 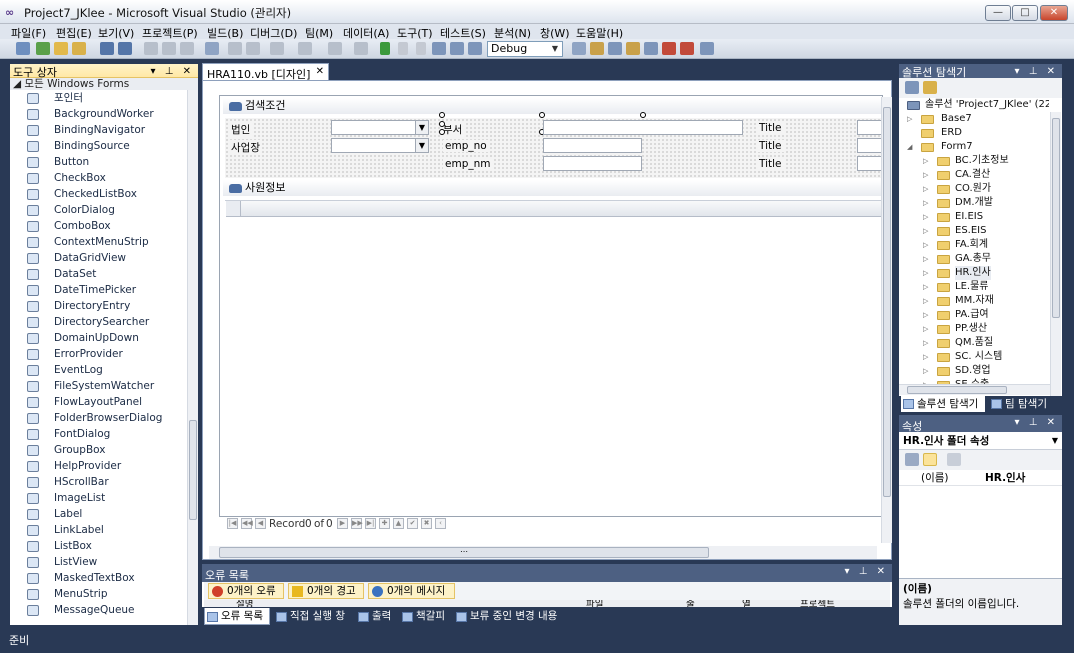 What do you see at coordinates (99, 162) in the screenshot?
I see `toolbox-item: Button` at bounding box center [99, 162].